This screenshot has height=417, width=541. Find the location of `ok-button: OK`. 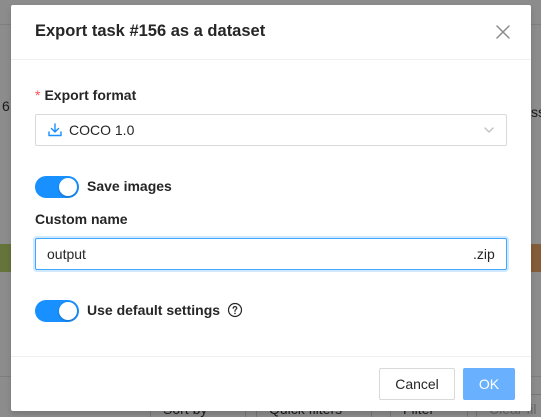

ok-button: OK is located at coordinates (489, 384).